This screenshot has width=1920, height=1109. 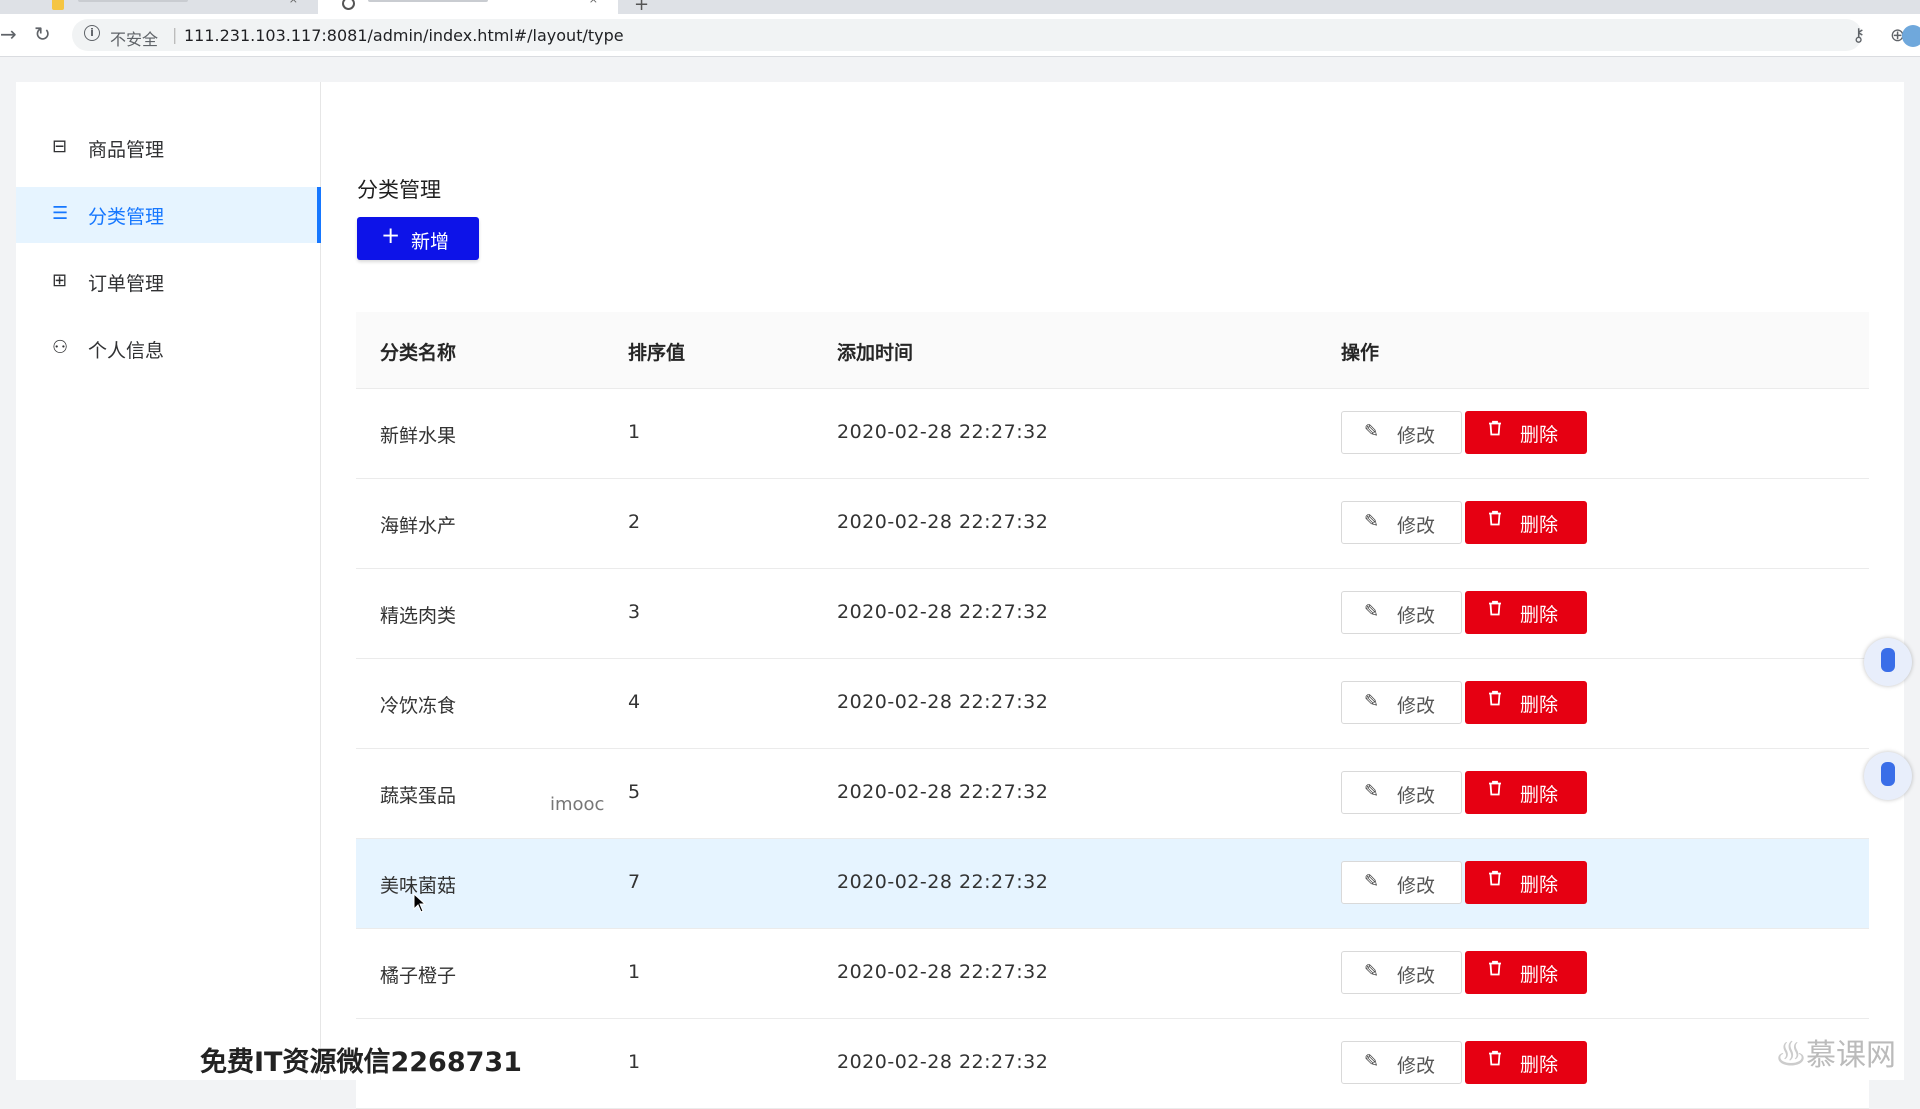 What do you see at coordinates (634, 882) in the screenshot?
I see `cell-sort-value: 7` at bounding box center [634, 882].